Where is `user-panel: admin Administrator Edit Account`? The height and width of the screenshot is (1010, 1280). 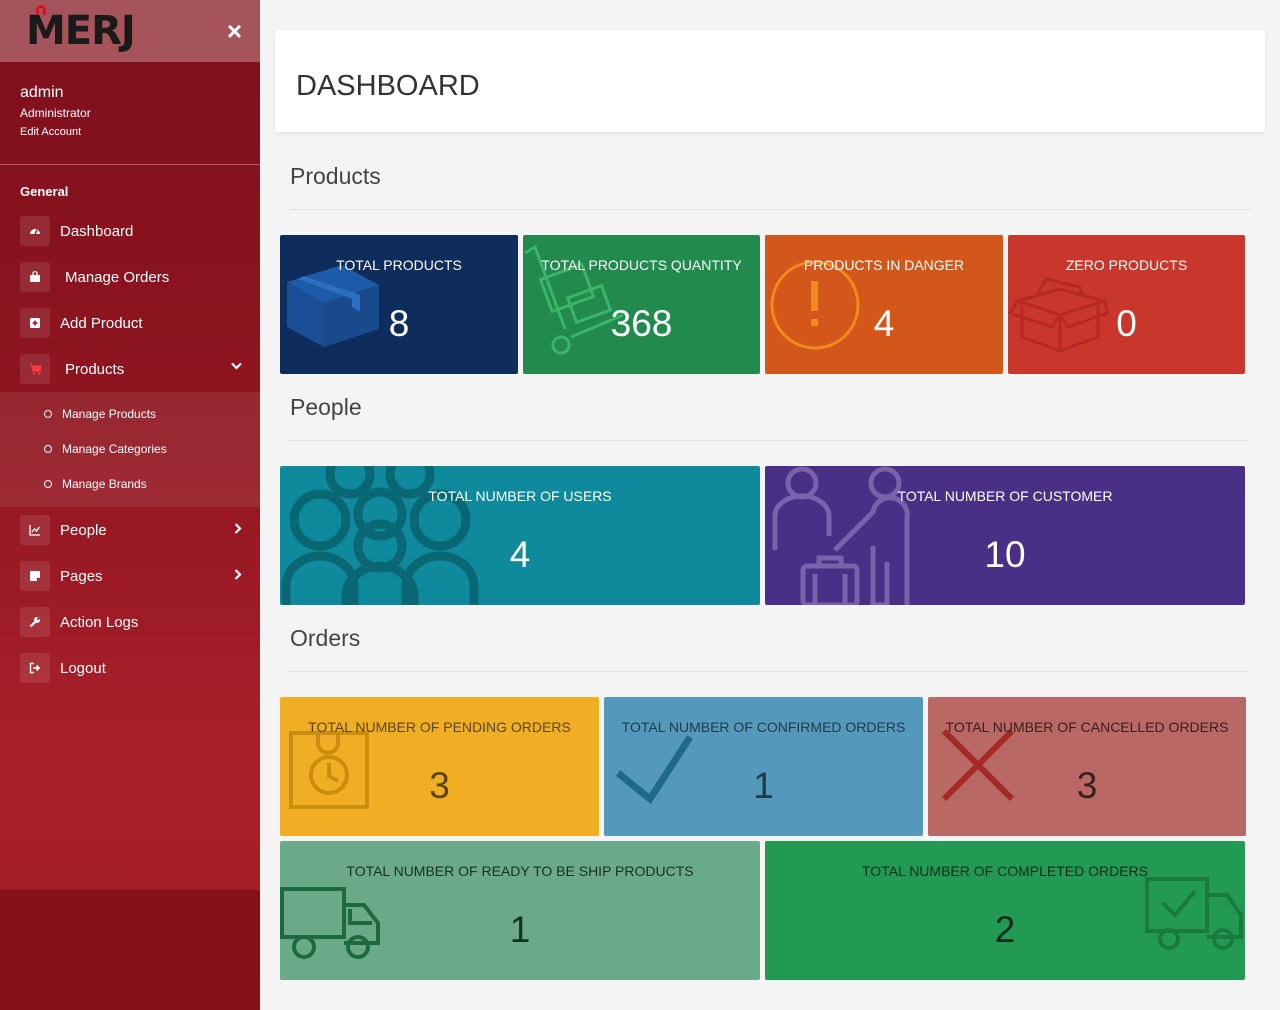 user-panel: admin Administrator Edit Account is located at coordinates (130, 113).